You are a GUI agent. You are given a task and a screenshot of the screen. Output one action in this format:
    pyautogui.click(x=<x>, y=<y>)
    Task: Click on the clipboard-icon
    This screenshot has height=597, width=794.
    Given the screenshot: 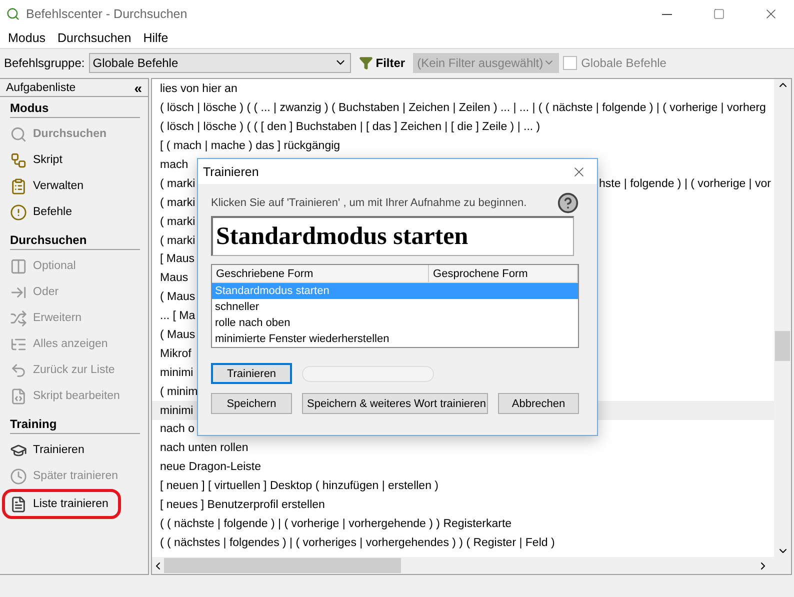 What is the action you would take?
    pyautogui.click(x=18, y=186)
    